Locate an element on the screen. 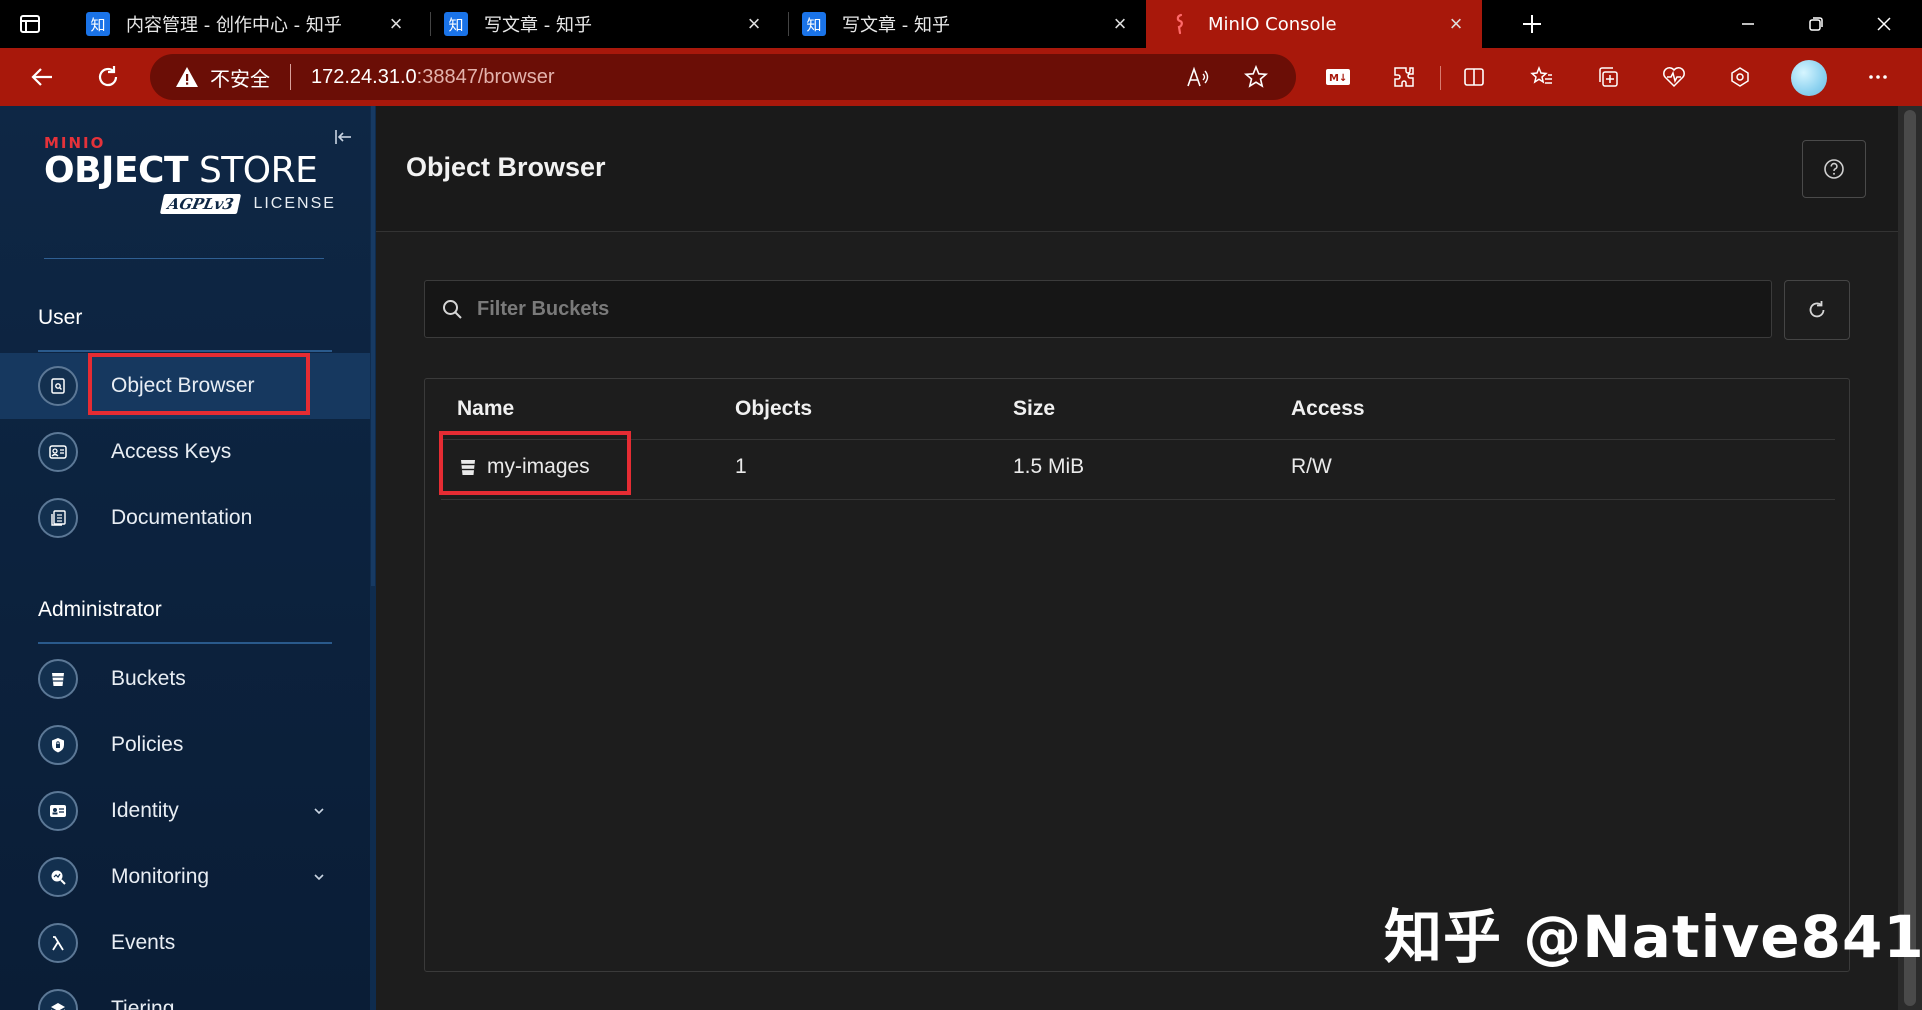  extensions-icon is located at coordinates (1404, 77).